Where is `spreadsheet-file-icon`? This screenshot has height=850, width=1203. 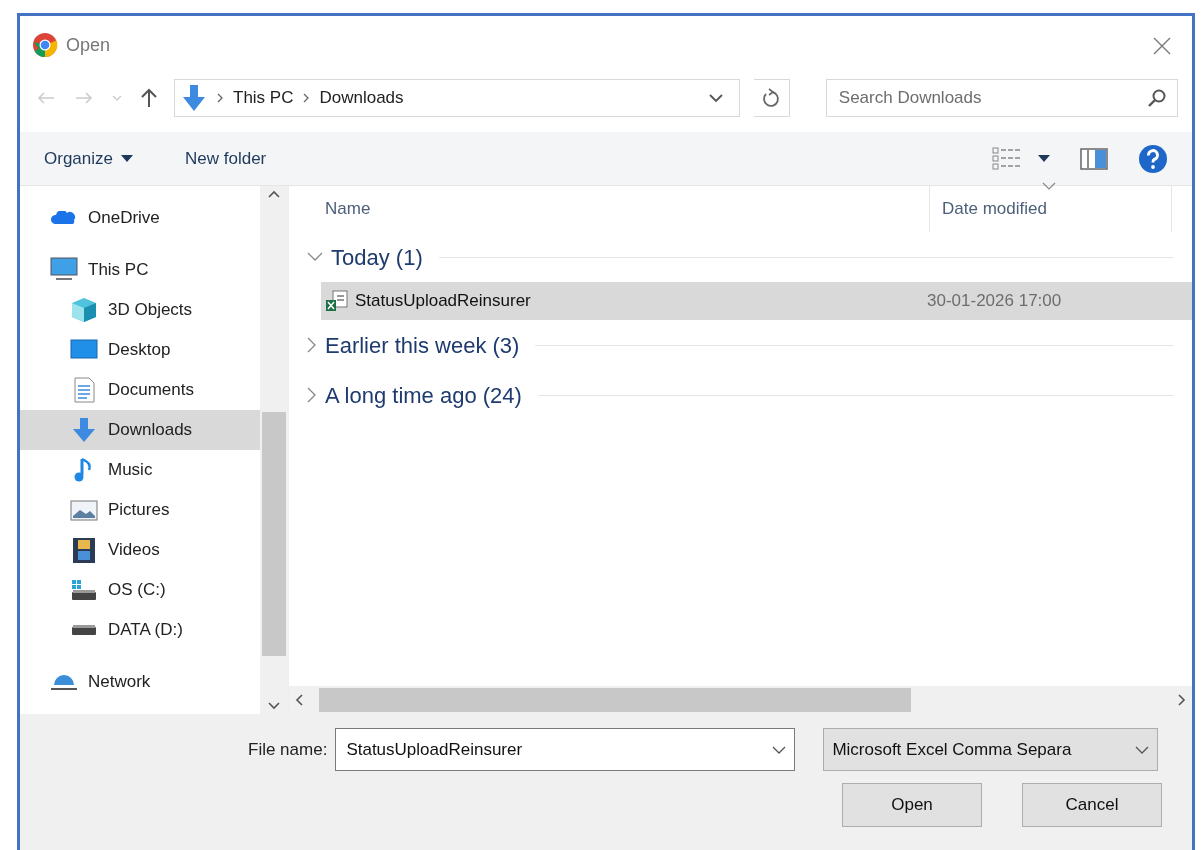 spreadsheet-file-icon is located at coordinates (337, 301).